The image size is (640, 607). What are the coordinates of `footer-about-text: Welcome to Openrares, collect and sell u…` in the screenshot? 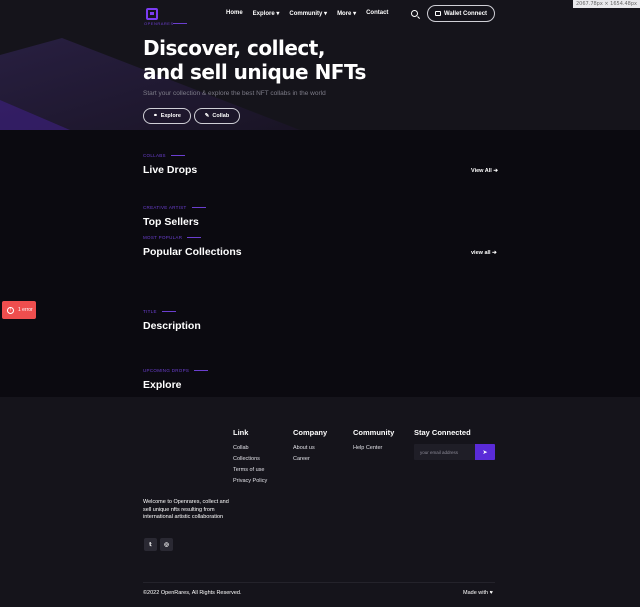 It's located at (186, 509).